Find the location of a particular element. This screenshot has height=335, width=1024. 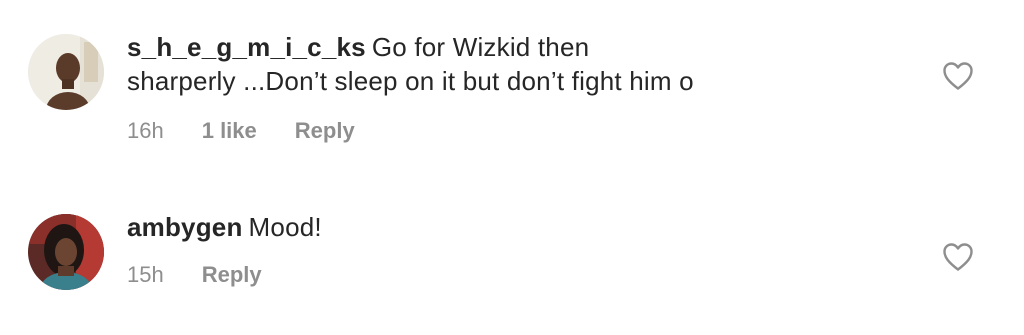

likes-count: 1 like is located at coordinates (229, 131).